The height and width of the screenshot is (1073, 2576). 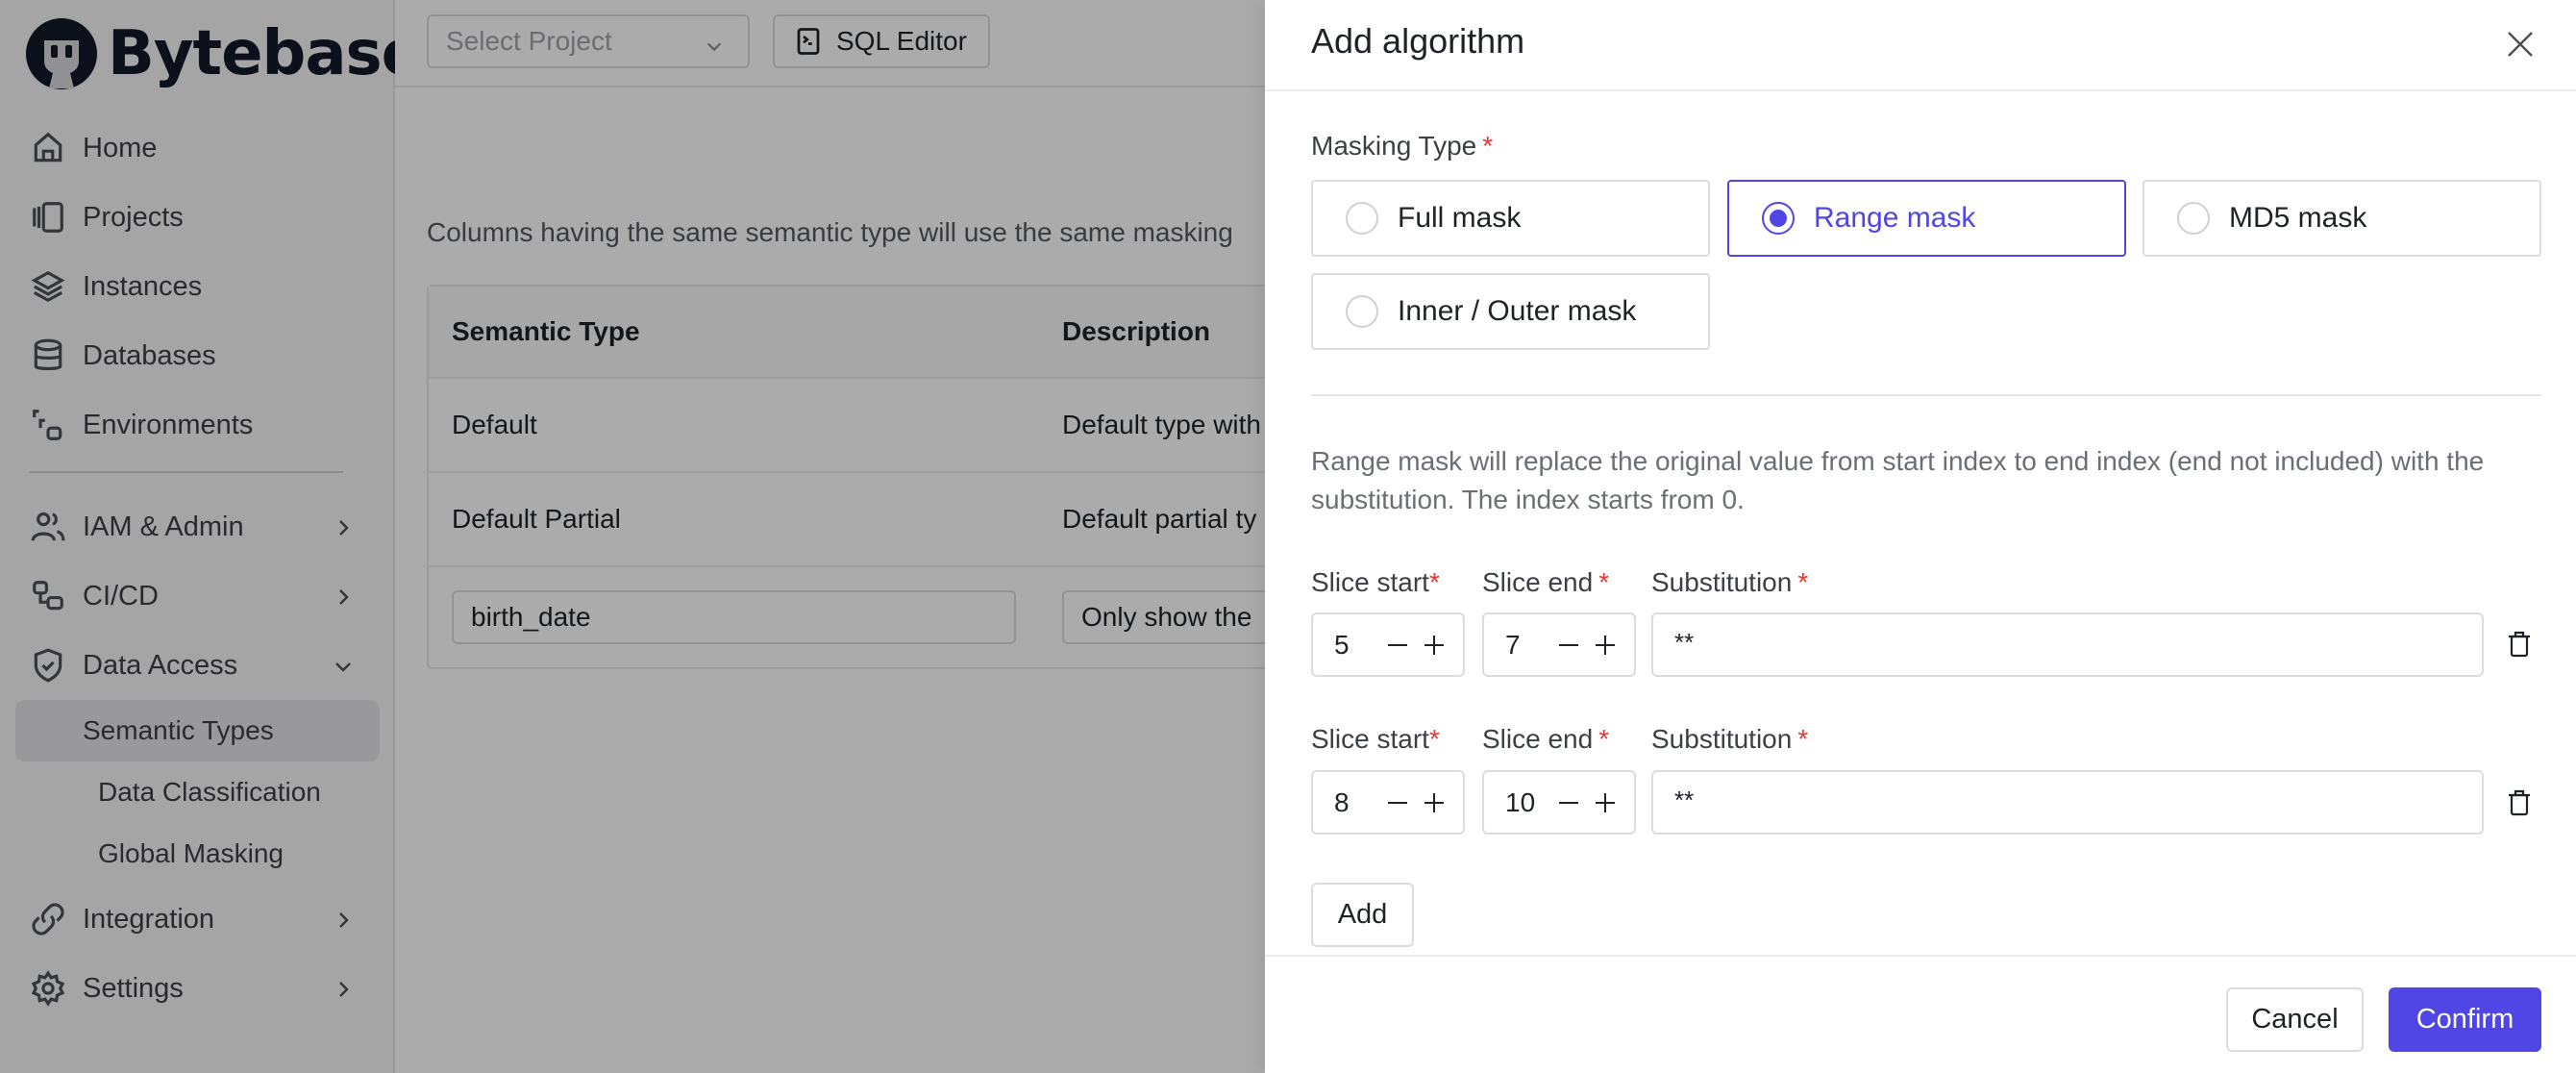 I want to click on slice-start-value: 5, so click(x=1342, y=644).